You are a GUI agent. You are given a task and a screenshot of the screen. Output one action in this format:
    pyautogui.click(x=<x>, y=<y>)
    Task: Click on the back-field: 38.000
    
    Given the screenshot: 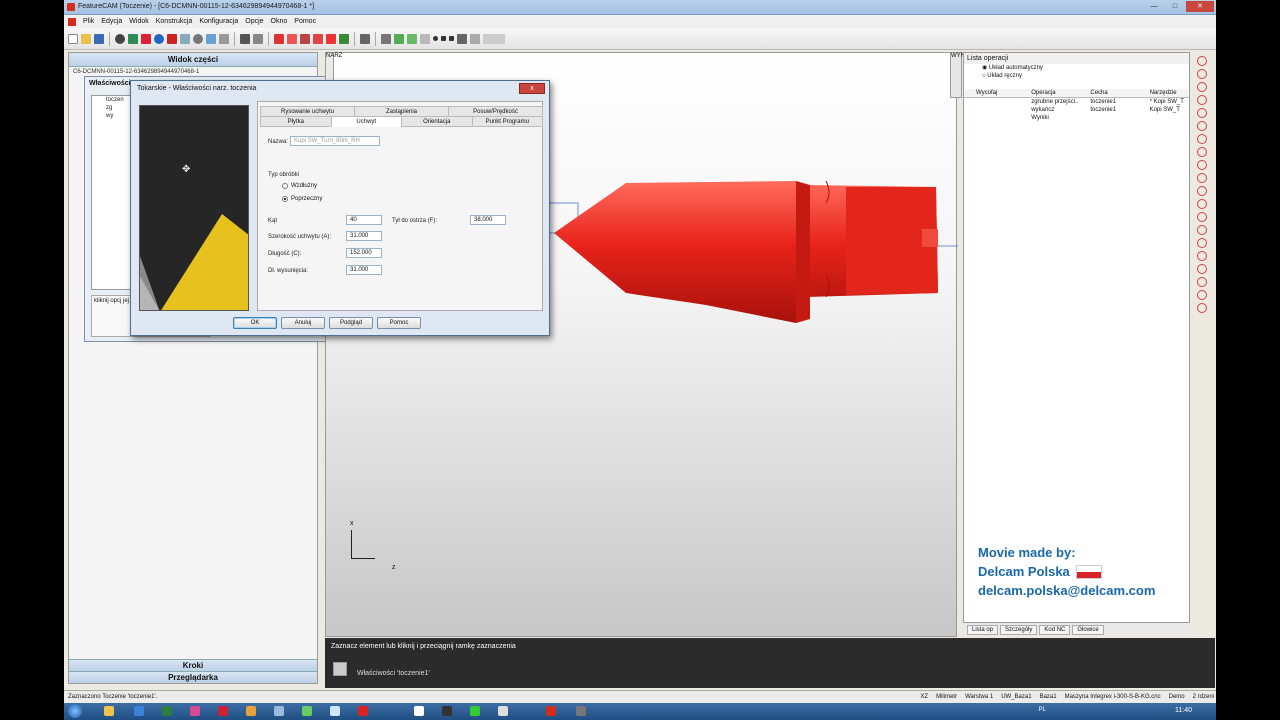 What is the action you would take?
    pyautogui.click(x=488, y=220)
    